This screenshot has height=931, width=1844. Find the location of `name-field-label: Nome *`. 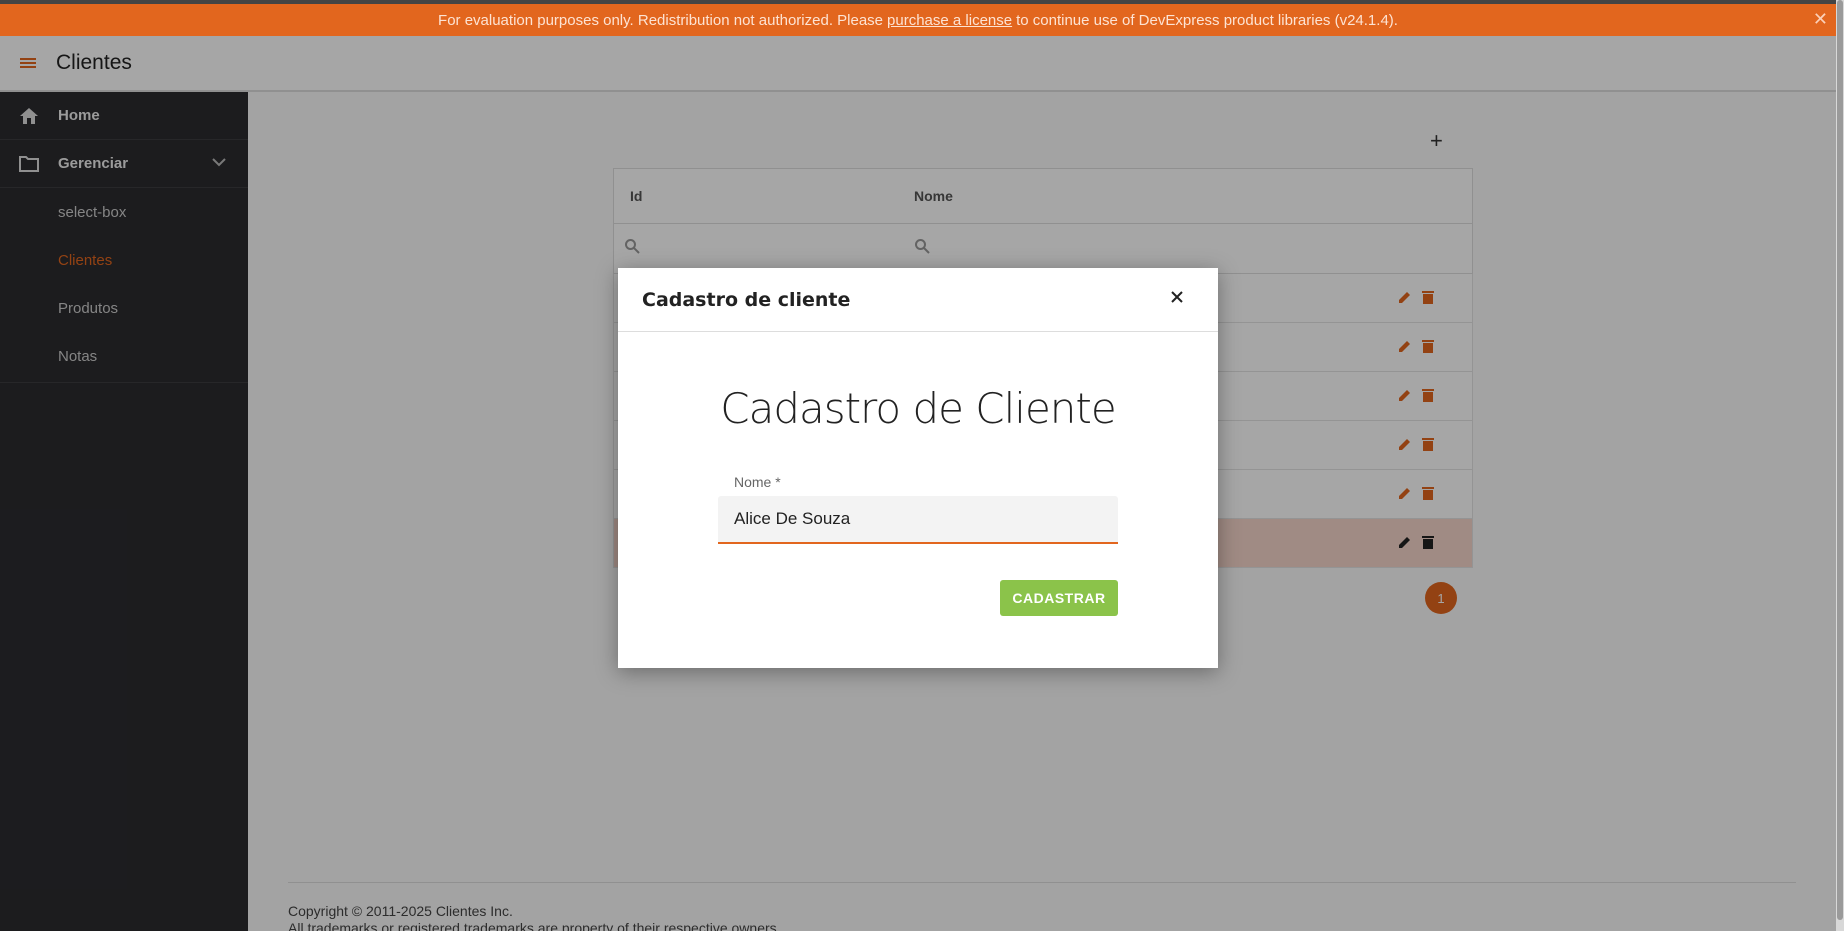

name-field-label: Nome * is located at coordinates (757, 482).